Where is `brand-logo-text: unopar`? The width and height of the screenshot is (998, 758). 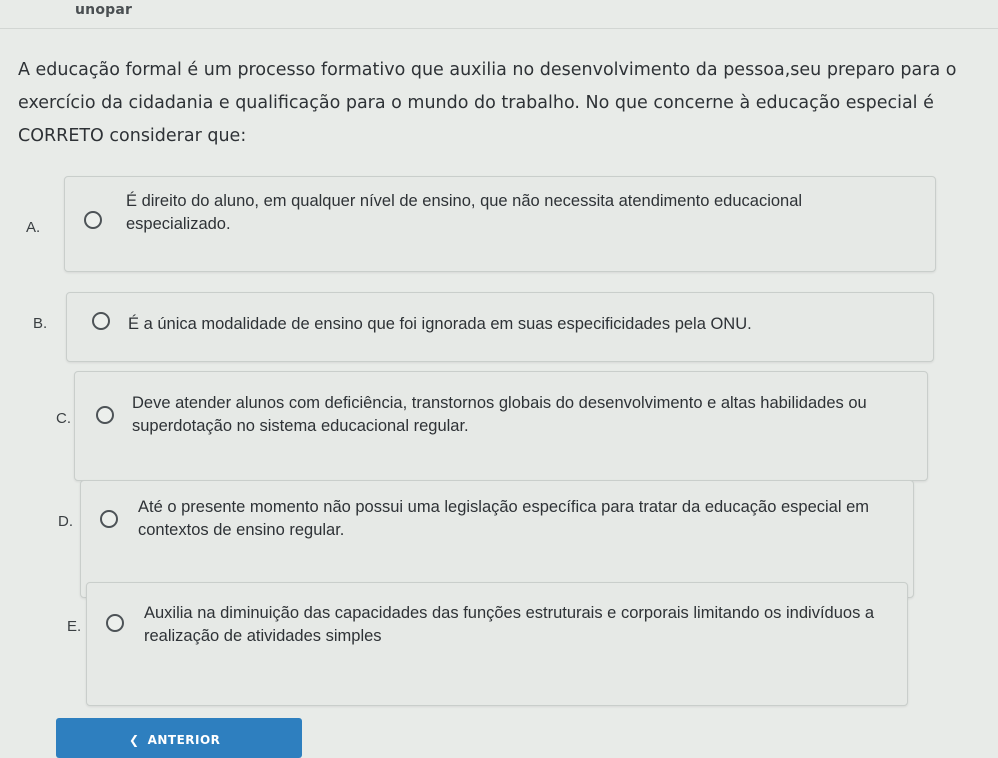
brand-logo-text: unopar is located at coordinates (104, 10).